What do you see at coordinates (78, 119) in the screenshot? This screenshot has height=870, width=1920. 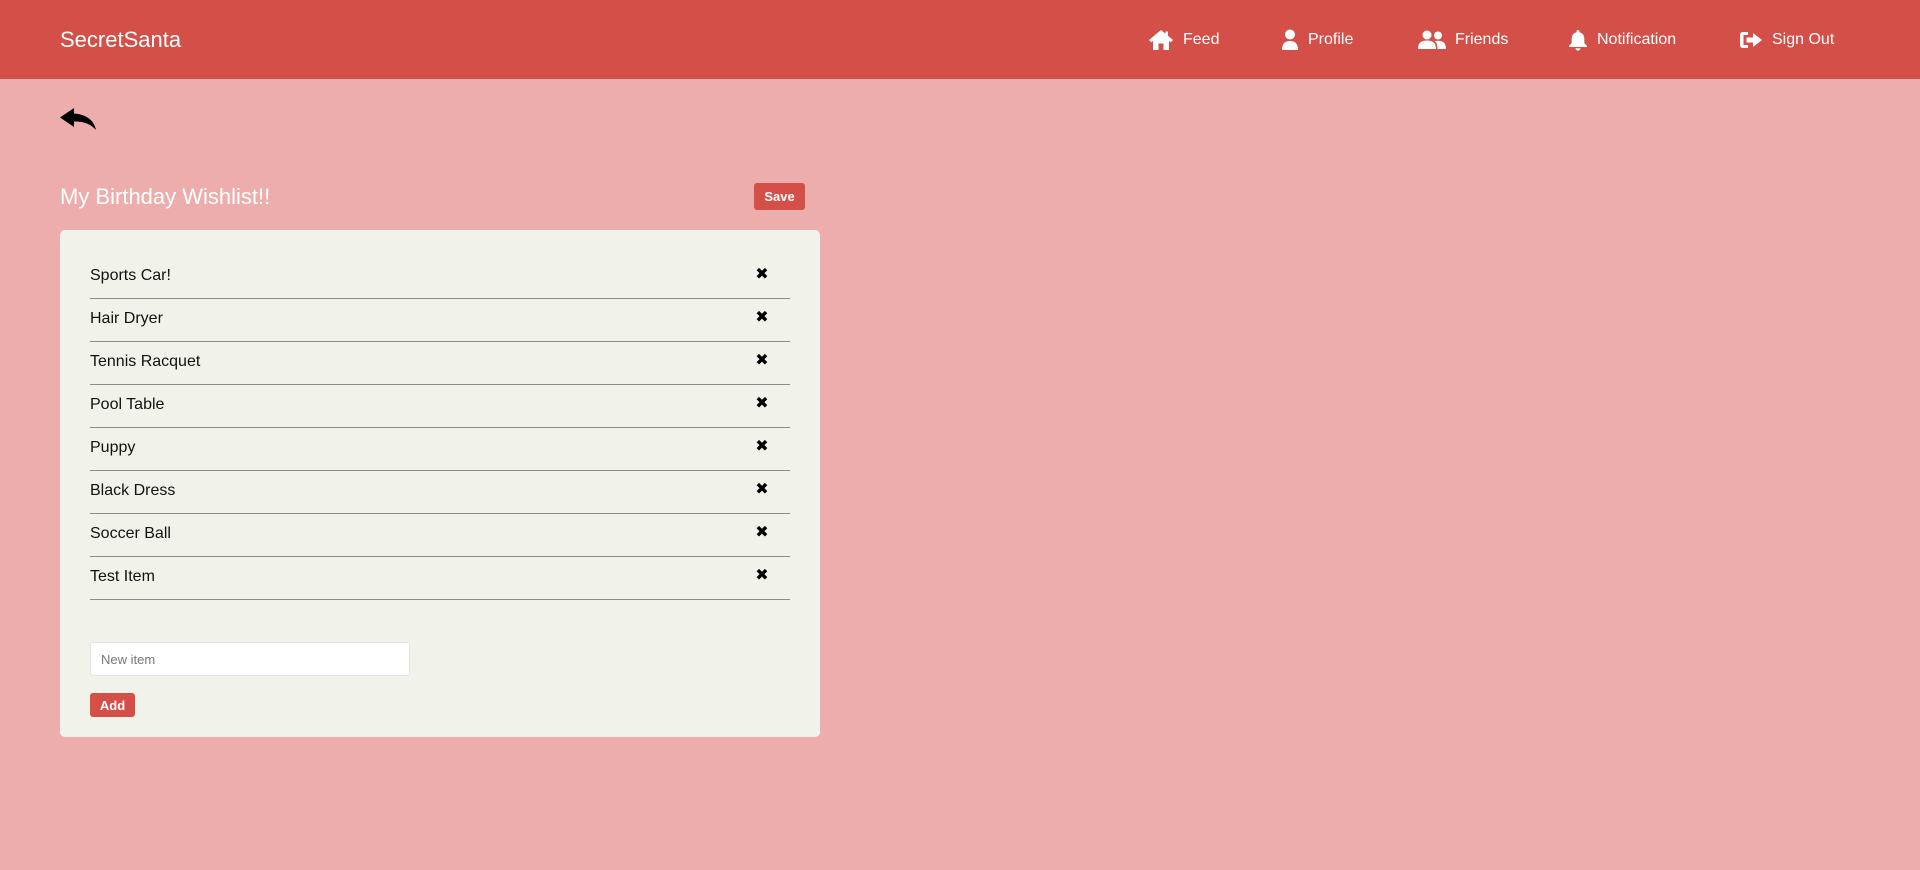 I see `back-button` at bounding box center [78, 119].